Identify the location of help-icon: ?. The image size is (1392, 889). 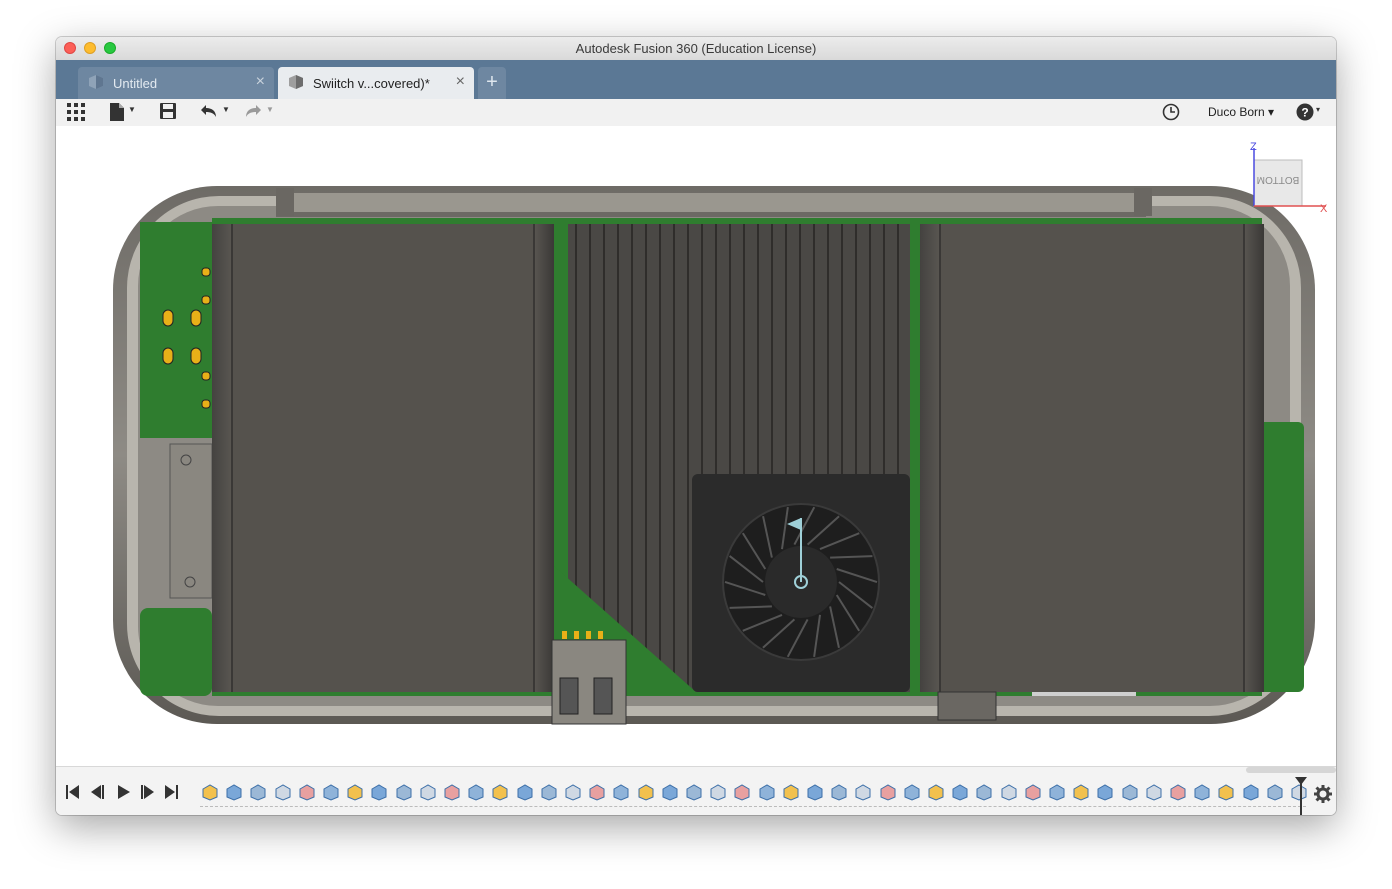
(1305, 112).